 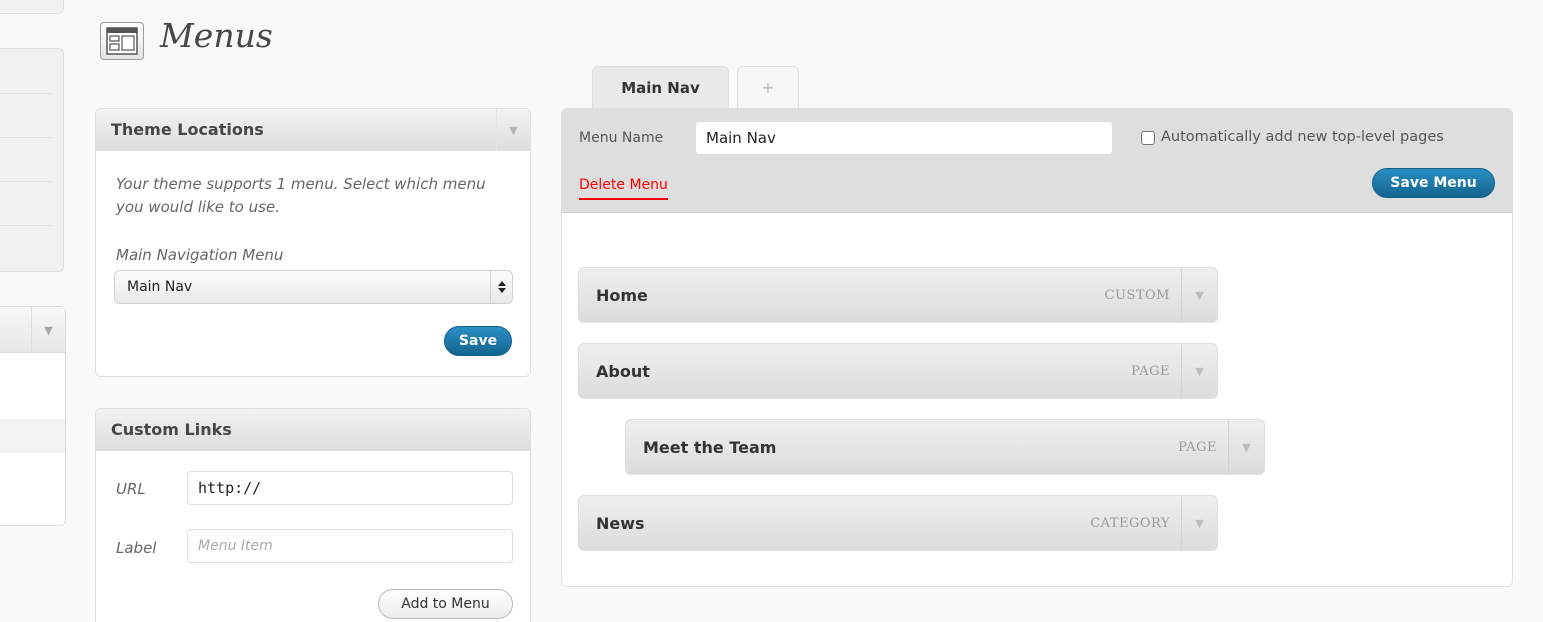 I want to click on url-label: URL, so click(x=131, y=489).